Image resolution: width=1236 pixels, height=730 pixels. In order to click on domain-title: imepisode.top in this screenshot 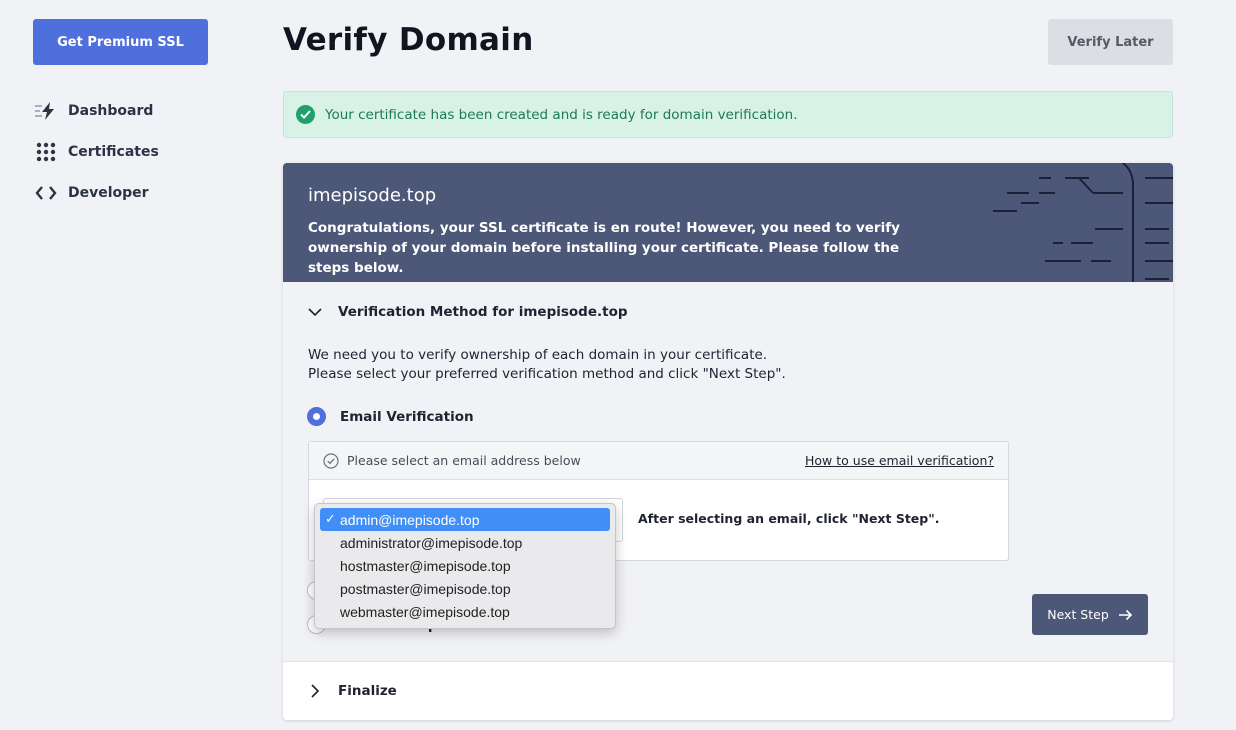, I will do `click(372, 195)`.